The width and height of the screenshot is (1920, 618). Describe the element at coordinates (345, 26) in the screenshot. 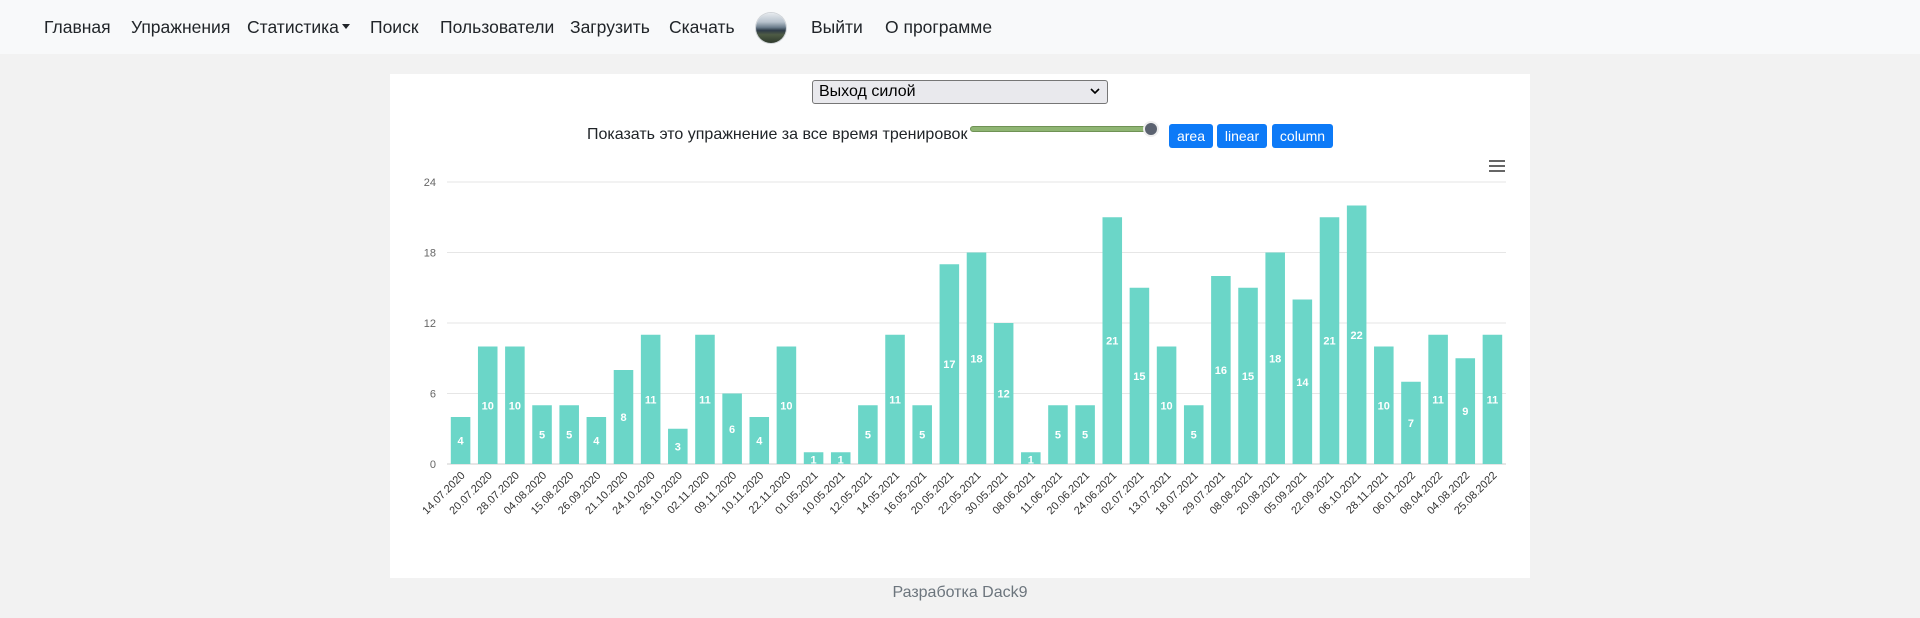

I see `caret-down-icon` at that location.